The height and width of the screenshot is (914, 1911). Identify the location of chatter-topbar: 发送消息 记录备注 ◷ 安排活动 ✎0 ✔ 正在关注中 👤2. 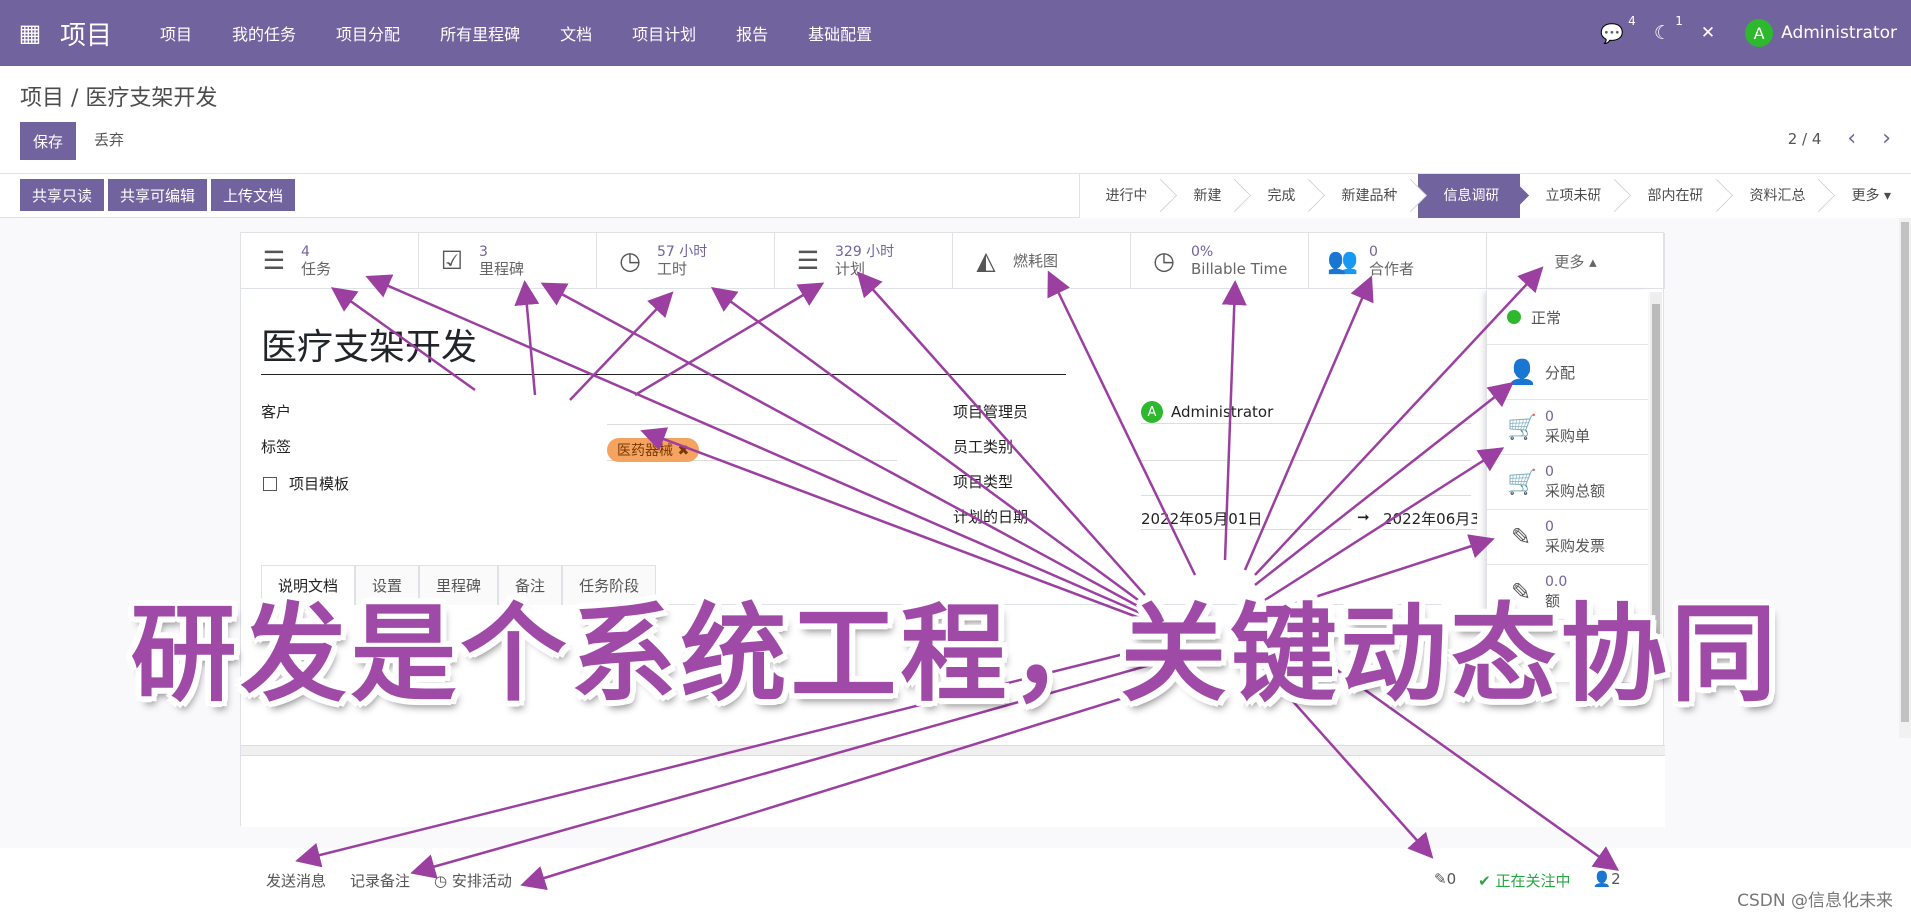
(955, 881).